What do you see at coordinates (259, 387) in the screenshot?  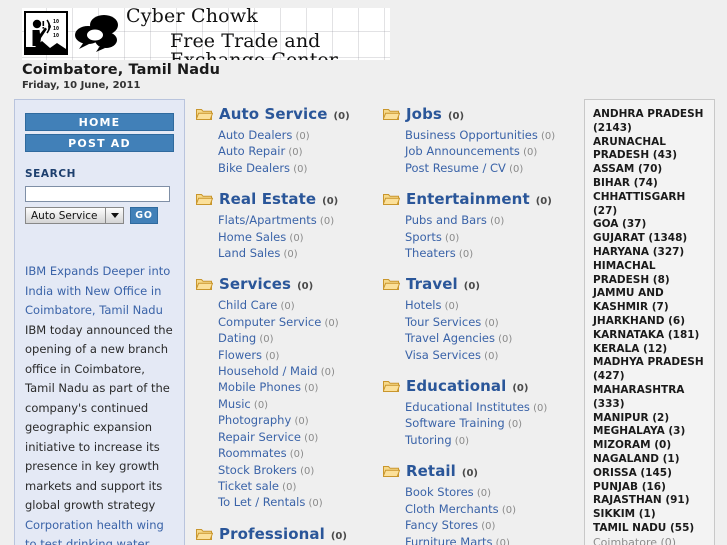 I see `subcategory-link: Mobile Phones` at bounding box center [259, 387].